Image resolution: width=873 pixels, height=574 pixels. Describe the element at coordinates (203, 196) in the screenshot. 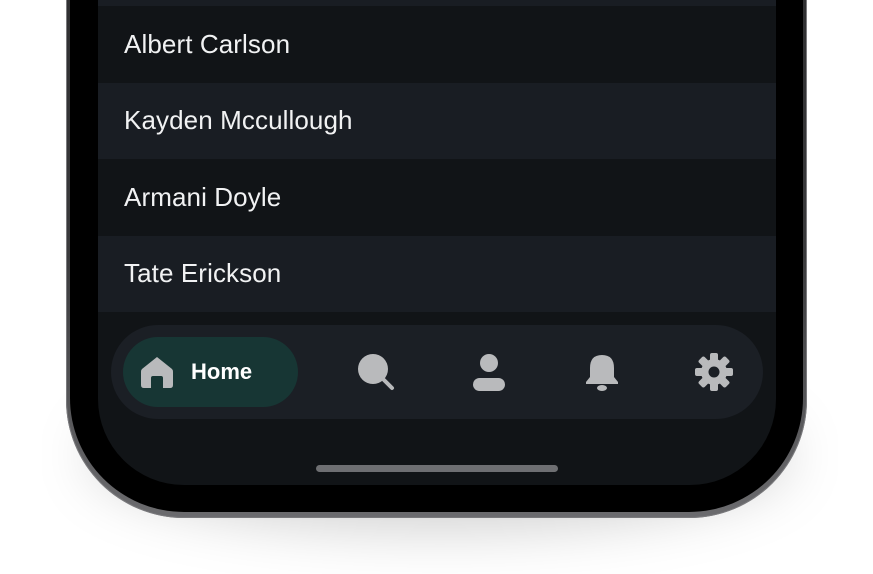

I see `contact-name: Armani Doyle` at that location.